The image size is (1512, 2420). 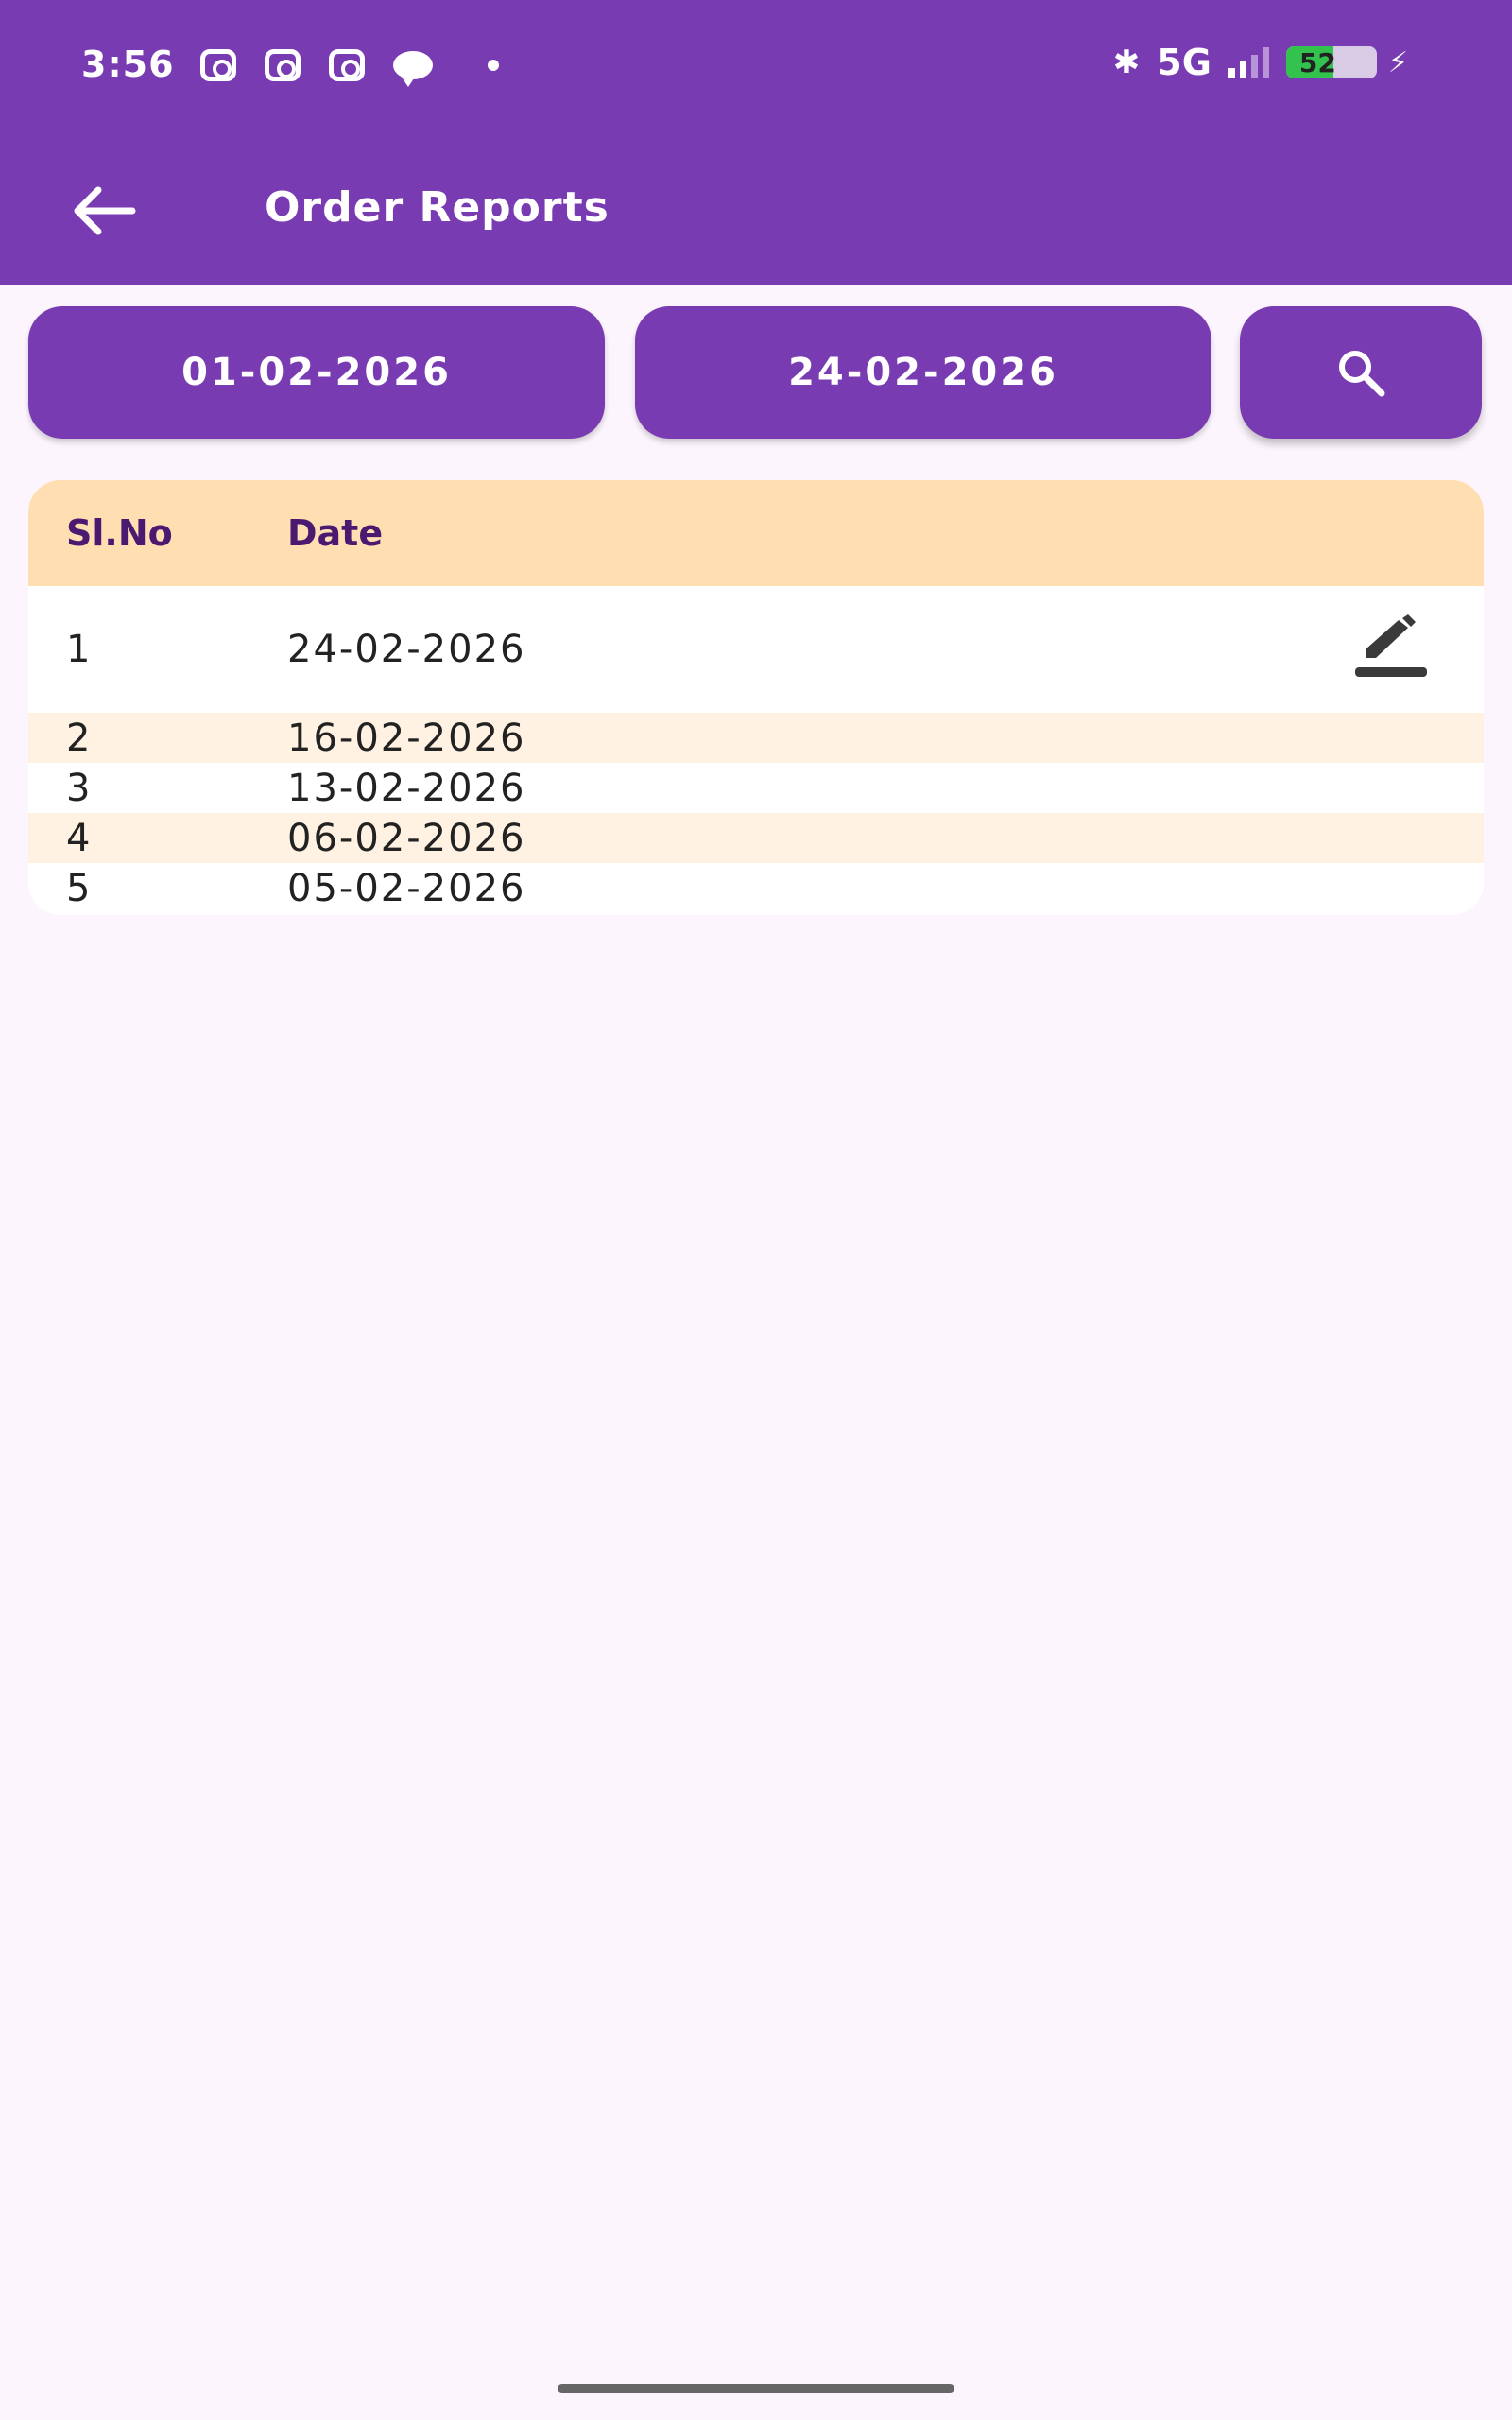 What do you see at coordinates (923, 373) in the screenshot?
I see `to-date-button: 24-02-2026` at bounding box center [923, 373].